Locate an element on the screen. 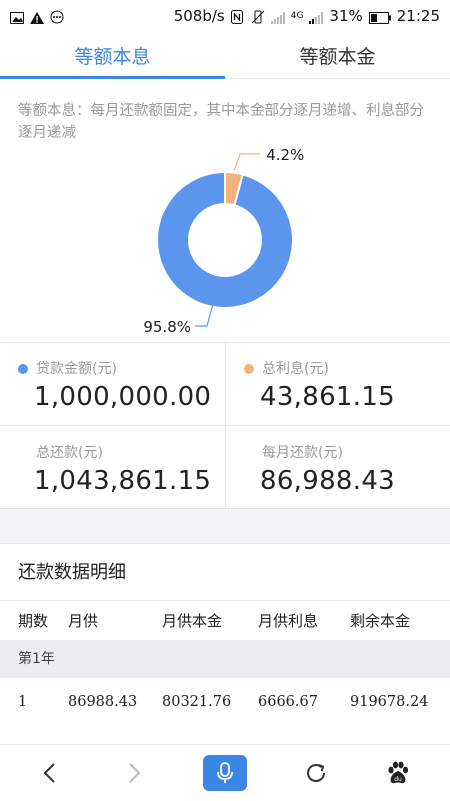 Image resolution: width=450 pixels, height=801 pixels. refresh-icon is located at coordinates (316, 773).